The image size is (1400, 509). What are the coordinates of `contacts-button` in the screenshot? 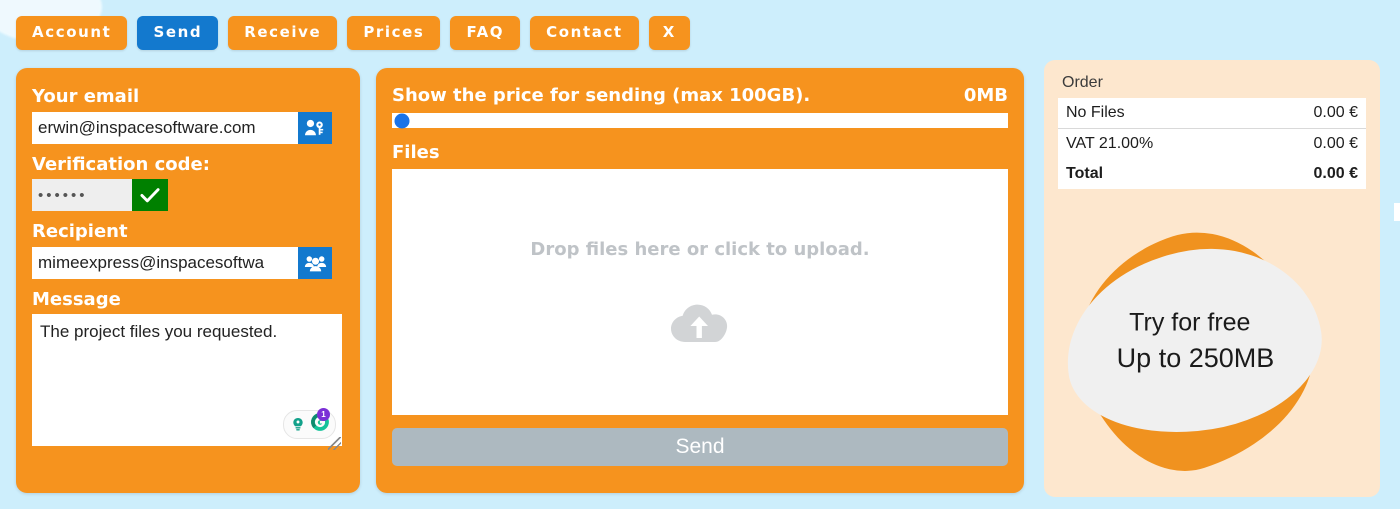 It's located at (315, 262).